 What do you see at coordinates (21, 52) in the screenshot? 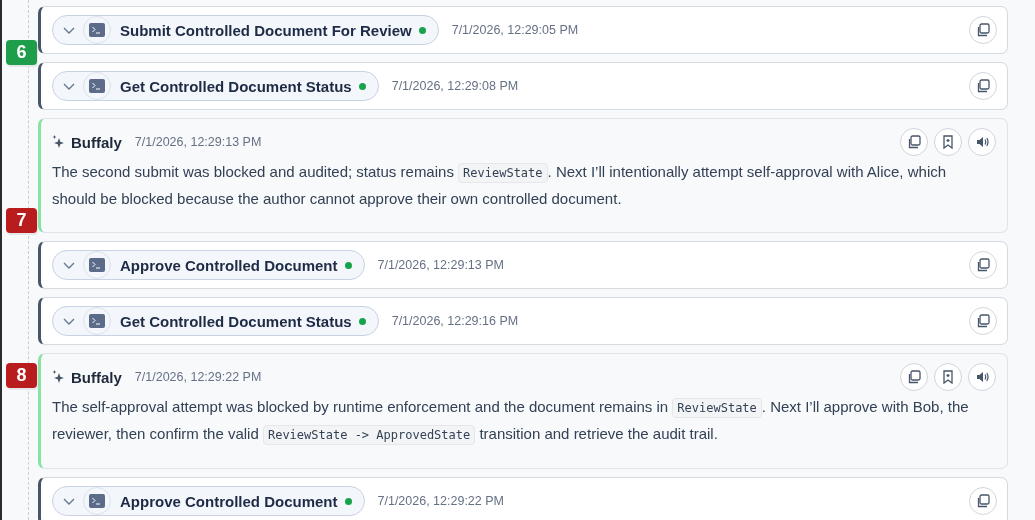
I see `step-badge: 6` at bounding box center [21, 52].